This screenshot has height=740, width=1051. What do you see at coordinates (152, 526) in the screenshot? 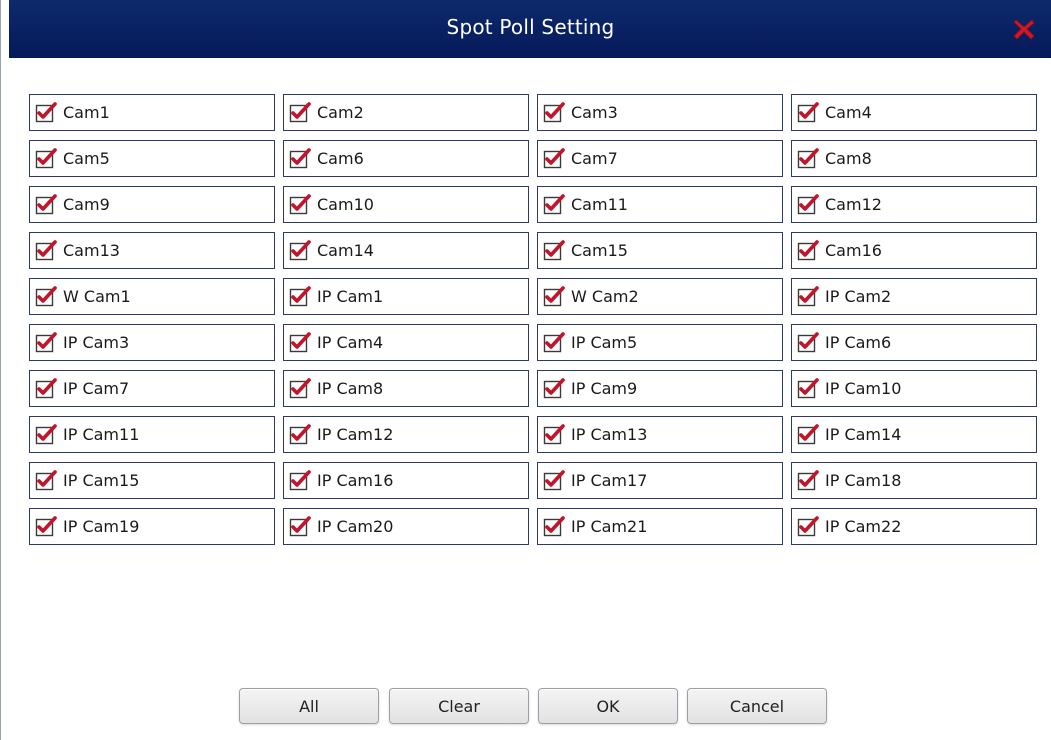
I see `camera-checkbox-item: IP Cam19` at bounding box center [152, 526].